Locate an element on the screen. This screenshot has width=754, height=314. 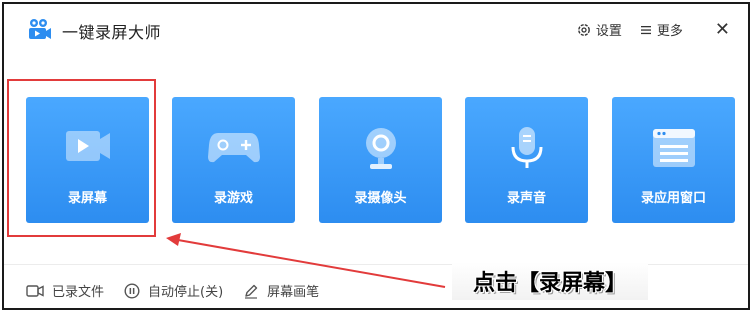
more-button: 更多 is located at coordinates (661, 29).